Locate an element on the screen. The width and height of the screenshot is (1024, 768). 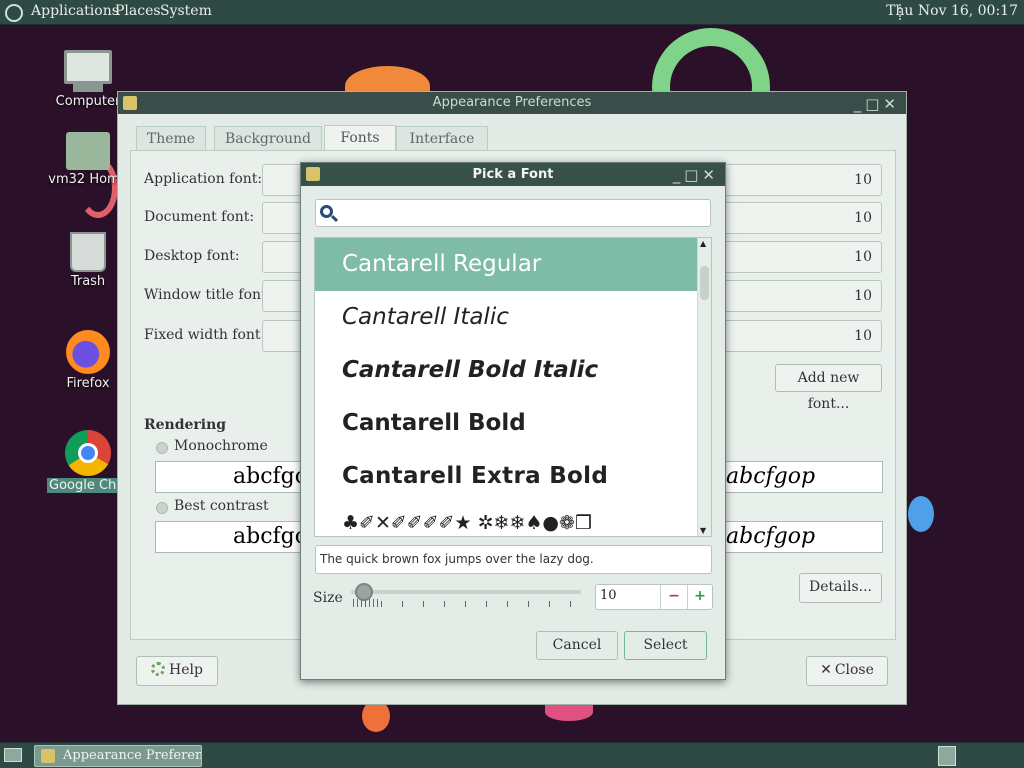
document-font-label: Document font: is located at coordinates (199, 217).